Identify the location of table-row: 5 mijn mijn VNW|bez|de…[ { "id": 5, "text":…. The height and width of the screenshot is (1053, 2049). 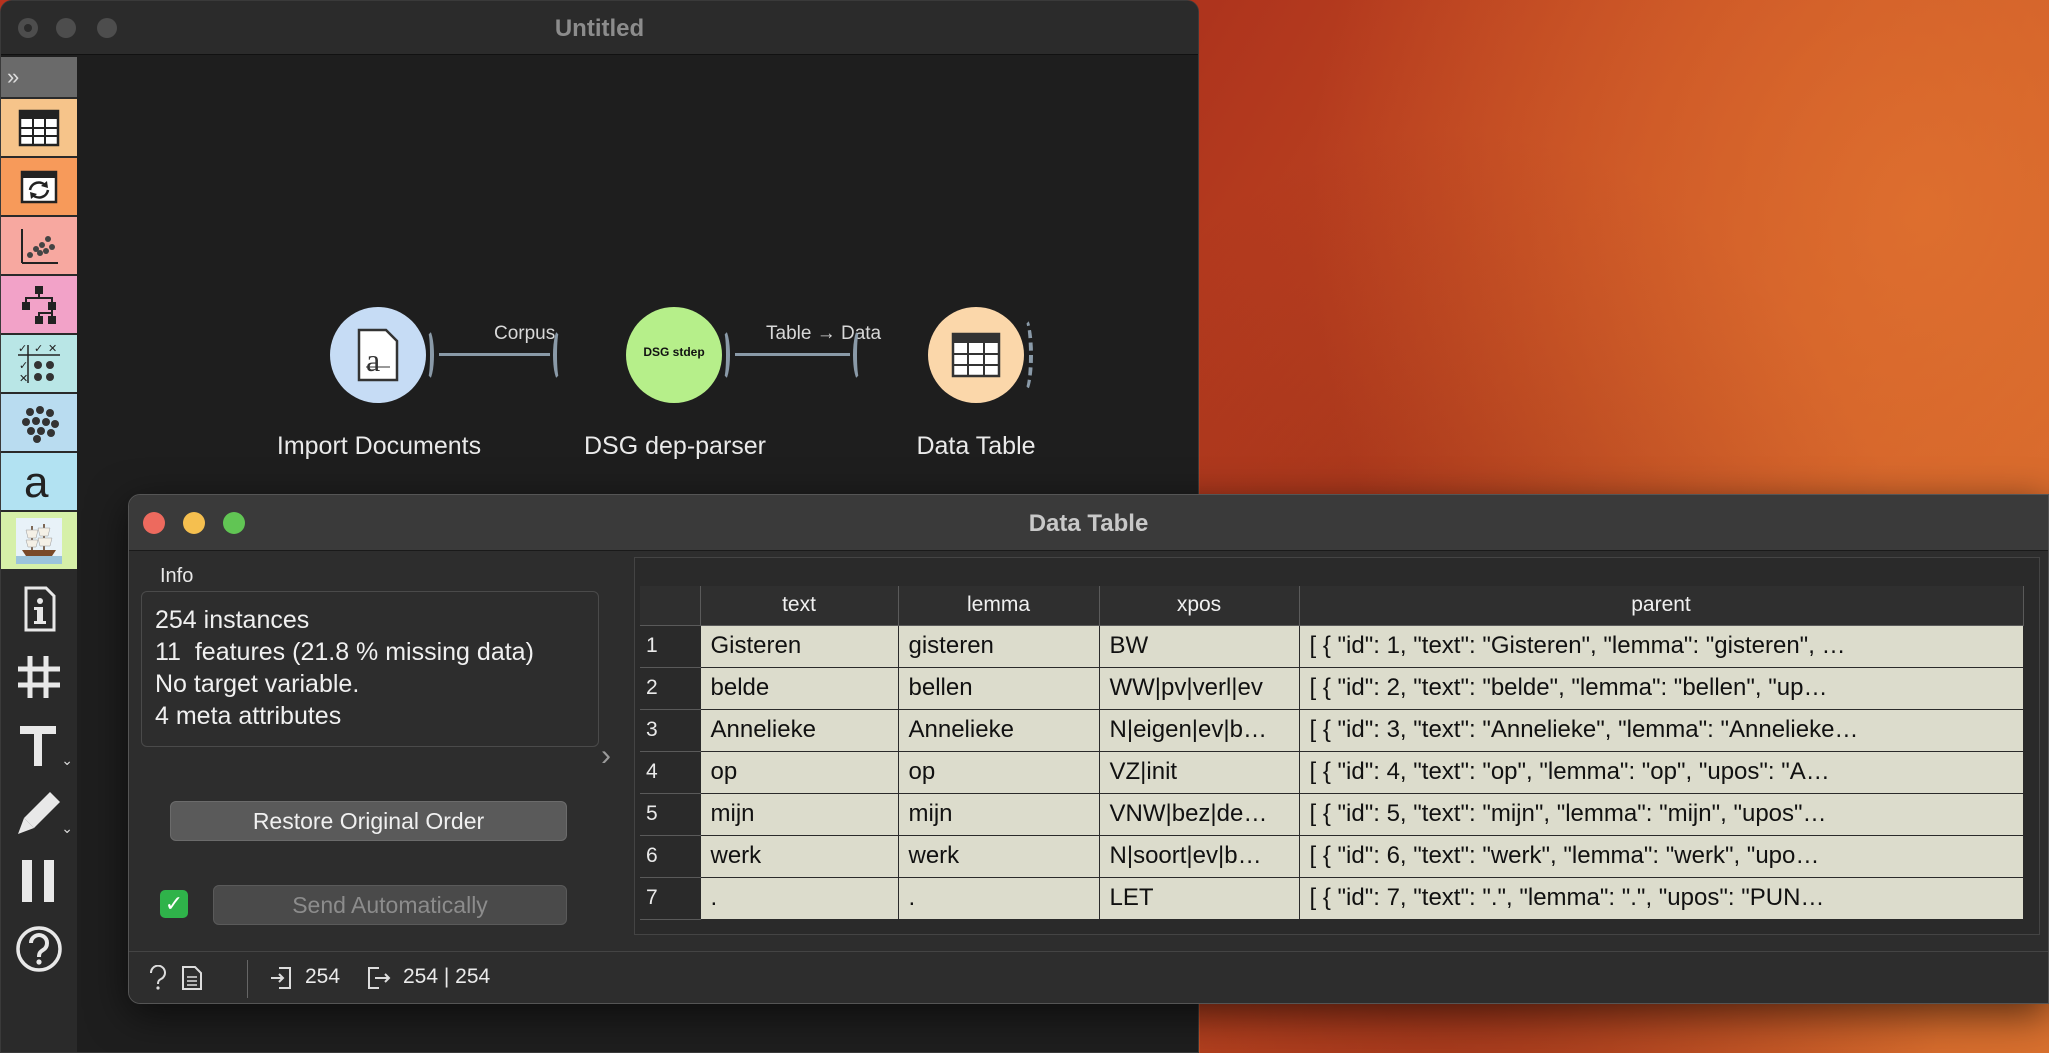
(1332, 814).